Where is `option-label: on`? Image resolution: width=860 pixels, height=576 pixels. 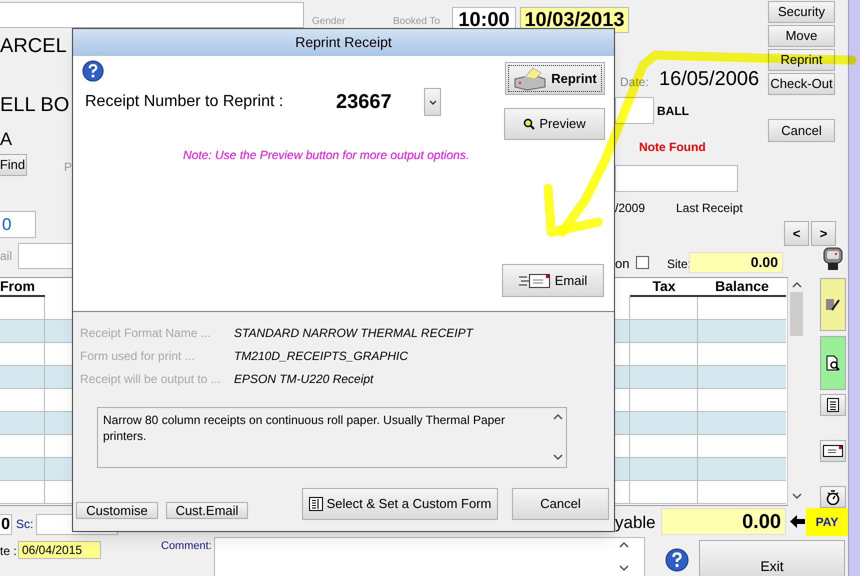 option-label: on is located at coordinates (622, 263).